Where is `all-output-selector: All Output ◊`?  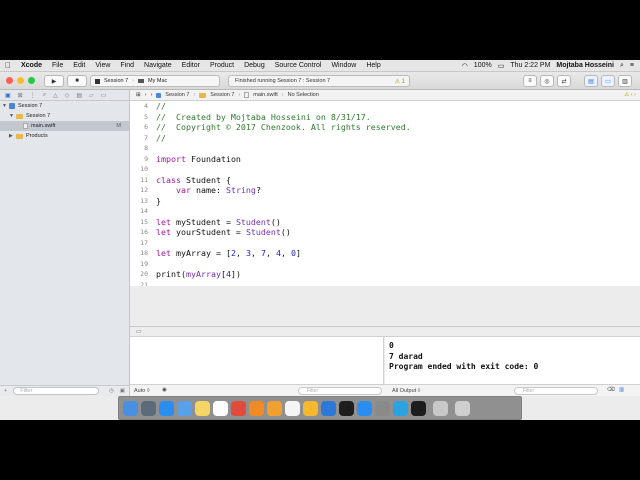 all-output-selector: All Output ◊ is located at coordinates (406, 391).